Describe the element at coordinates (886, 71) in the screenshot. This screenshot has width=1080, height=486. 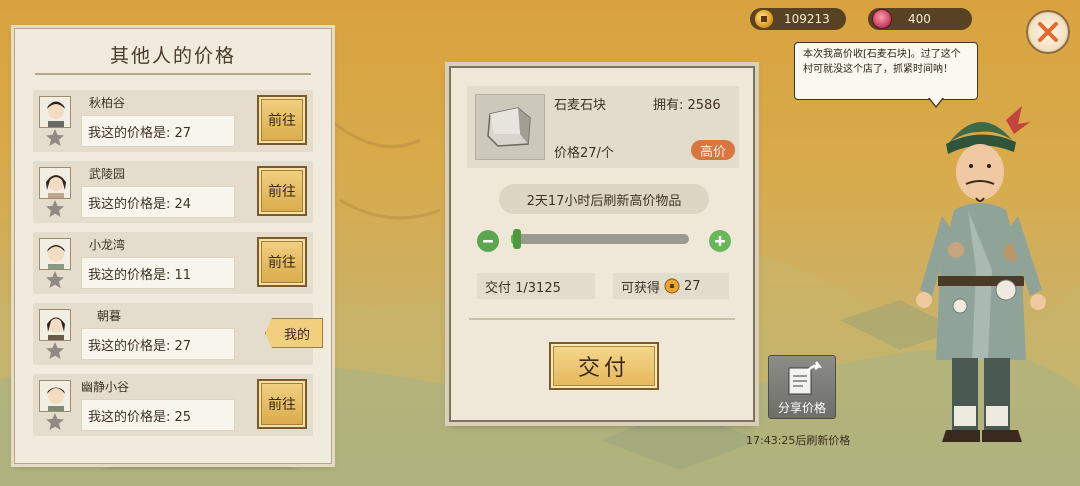
I see `merchant-speech-bubble: 本次我高价收[石麦石块]。过了这个村可就没这个店了，抓紧时间呐！` at that location.